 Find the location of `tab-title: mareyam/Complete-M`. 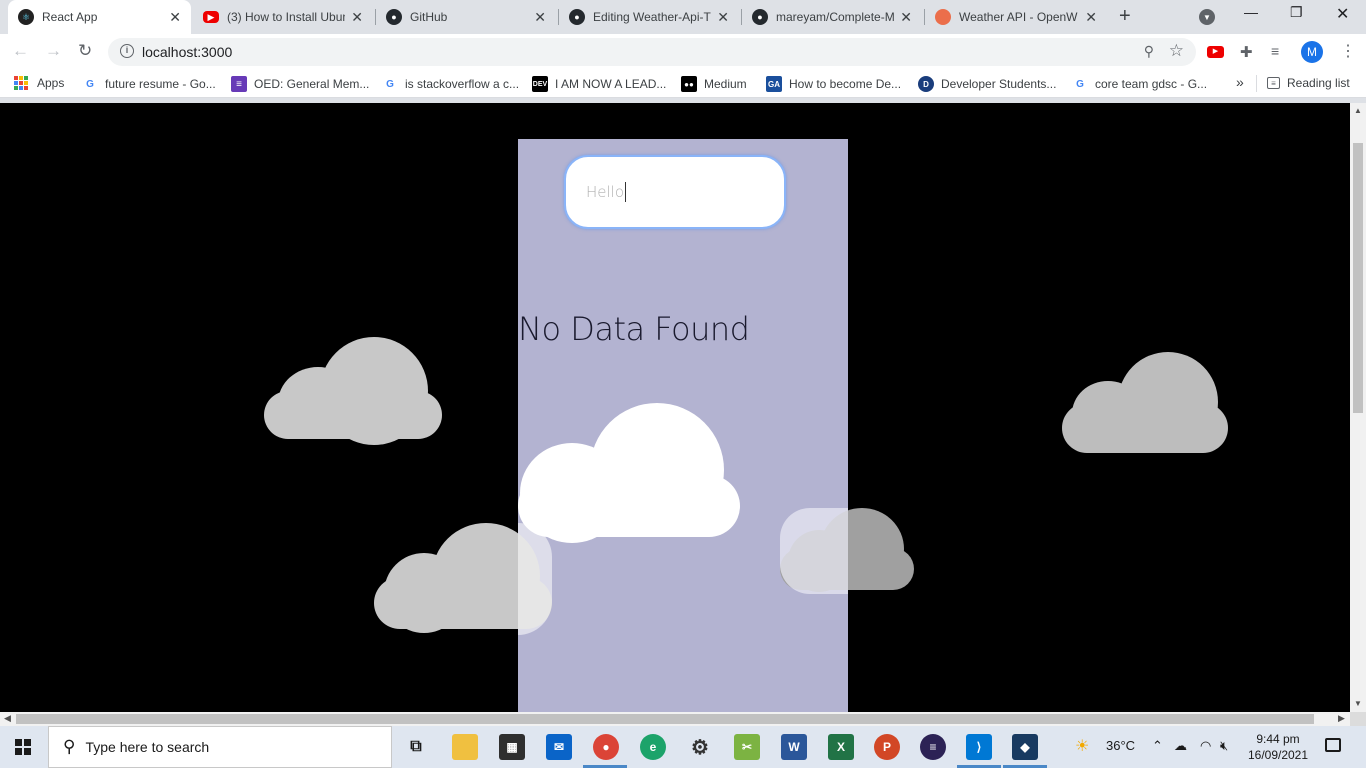

tab-title: mareyam/Complete-M is located at coordinates (835, 17).